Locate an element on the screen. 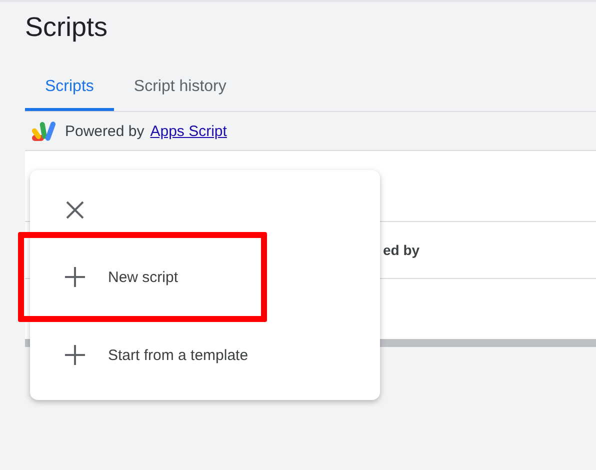 Image resolution: width=596 pixels, height=470 pixels. tab: Scripts is located at coordinates (69, 94).